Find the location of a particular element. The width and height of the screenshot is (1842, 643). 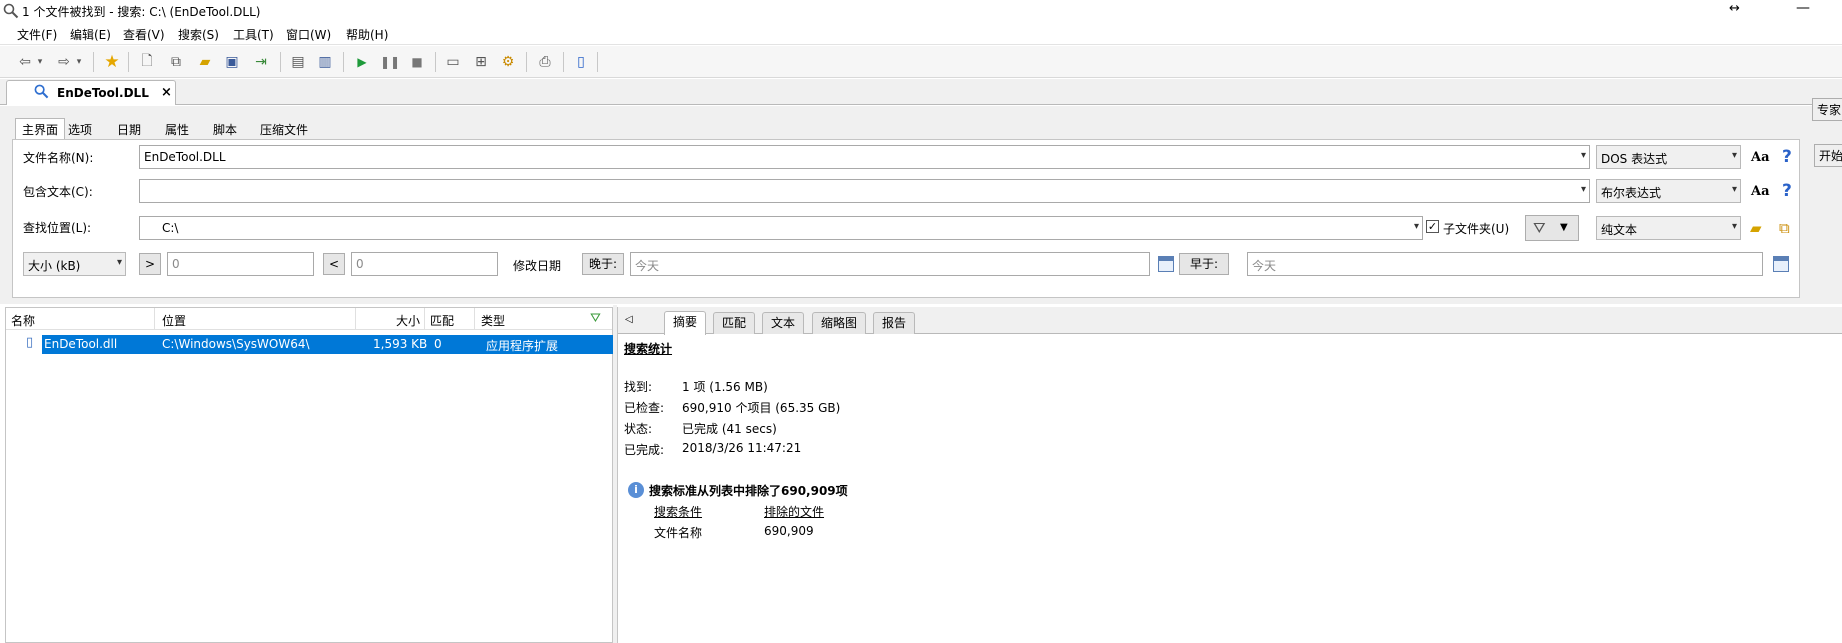

found-value: 1 项 (1.56 MB) is located at coordinates (725, 387).